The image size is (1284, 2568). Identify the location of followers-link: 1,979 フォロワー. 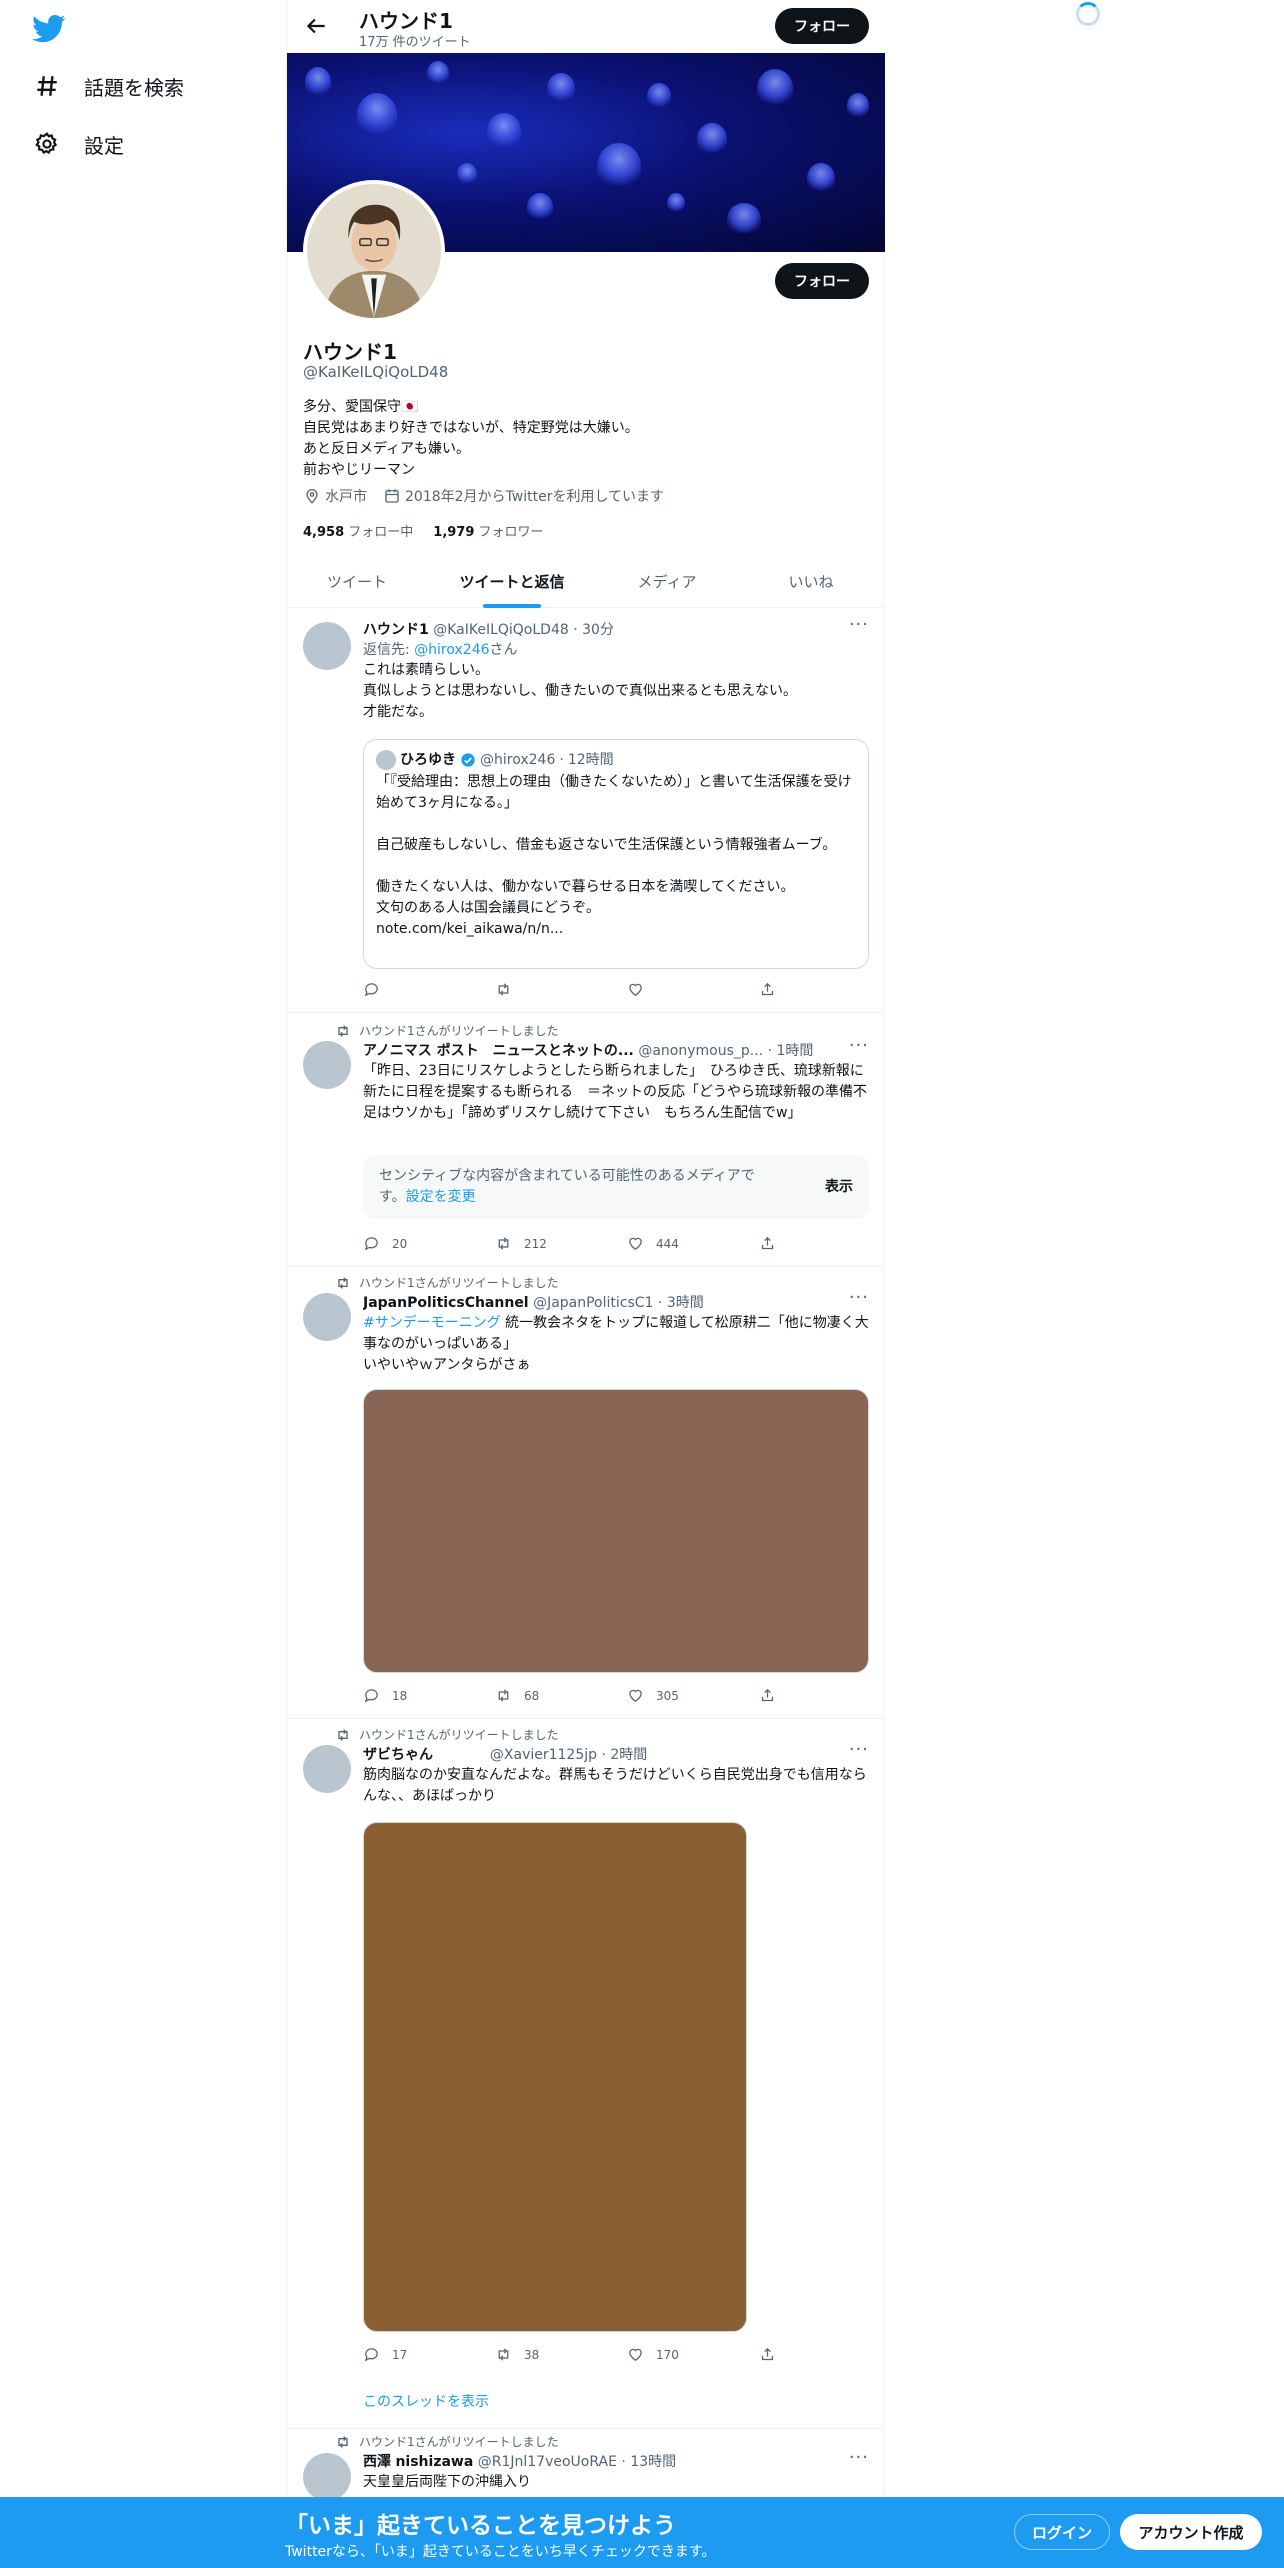
(488, 530).